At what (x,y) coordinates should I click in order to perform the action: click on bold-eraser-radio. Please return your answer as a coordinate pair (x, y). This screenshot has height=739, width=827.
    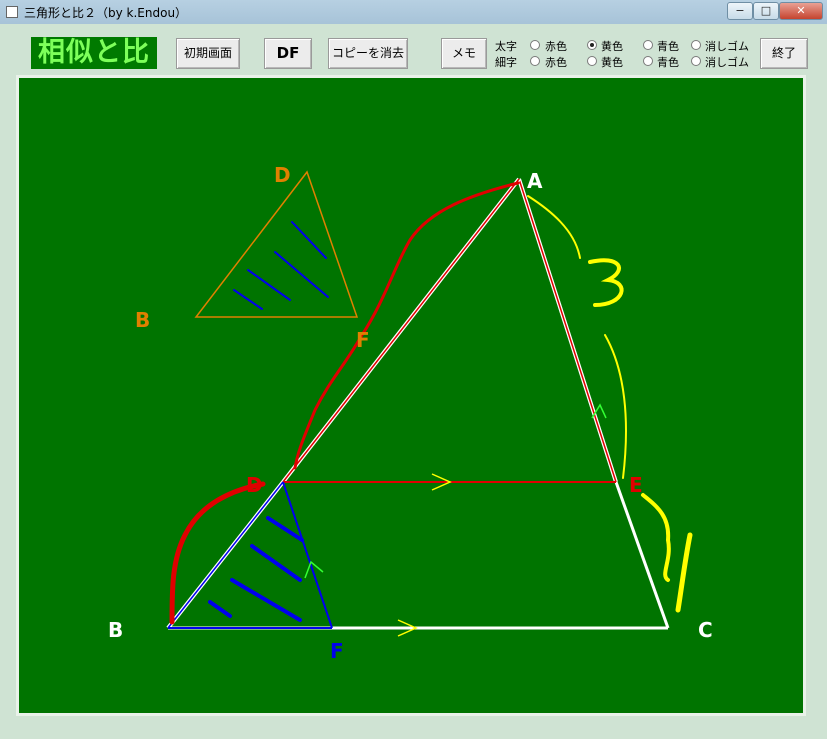
    Looking at the image, I should click on (696, 45).